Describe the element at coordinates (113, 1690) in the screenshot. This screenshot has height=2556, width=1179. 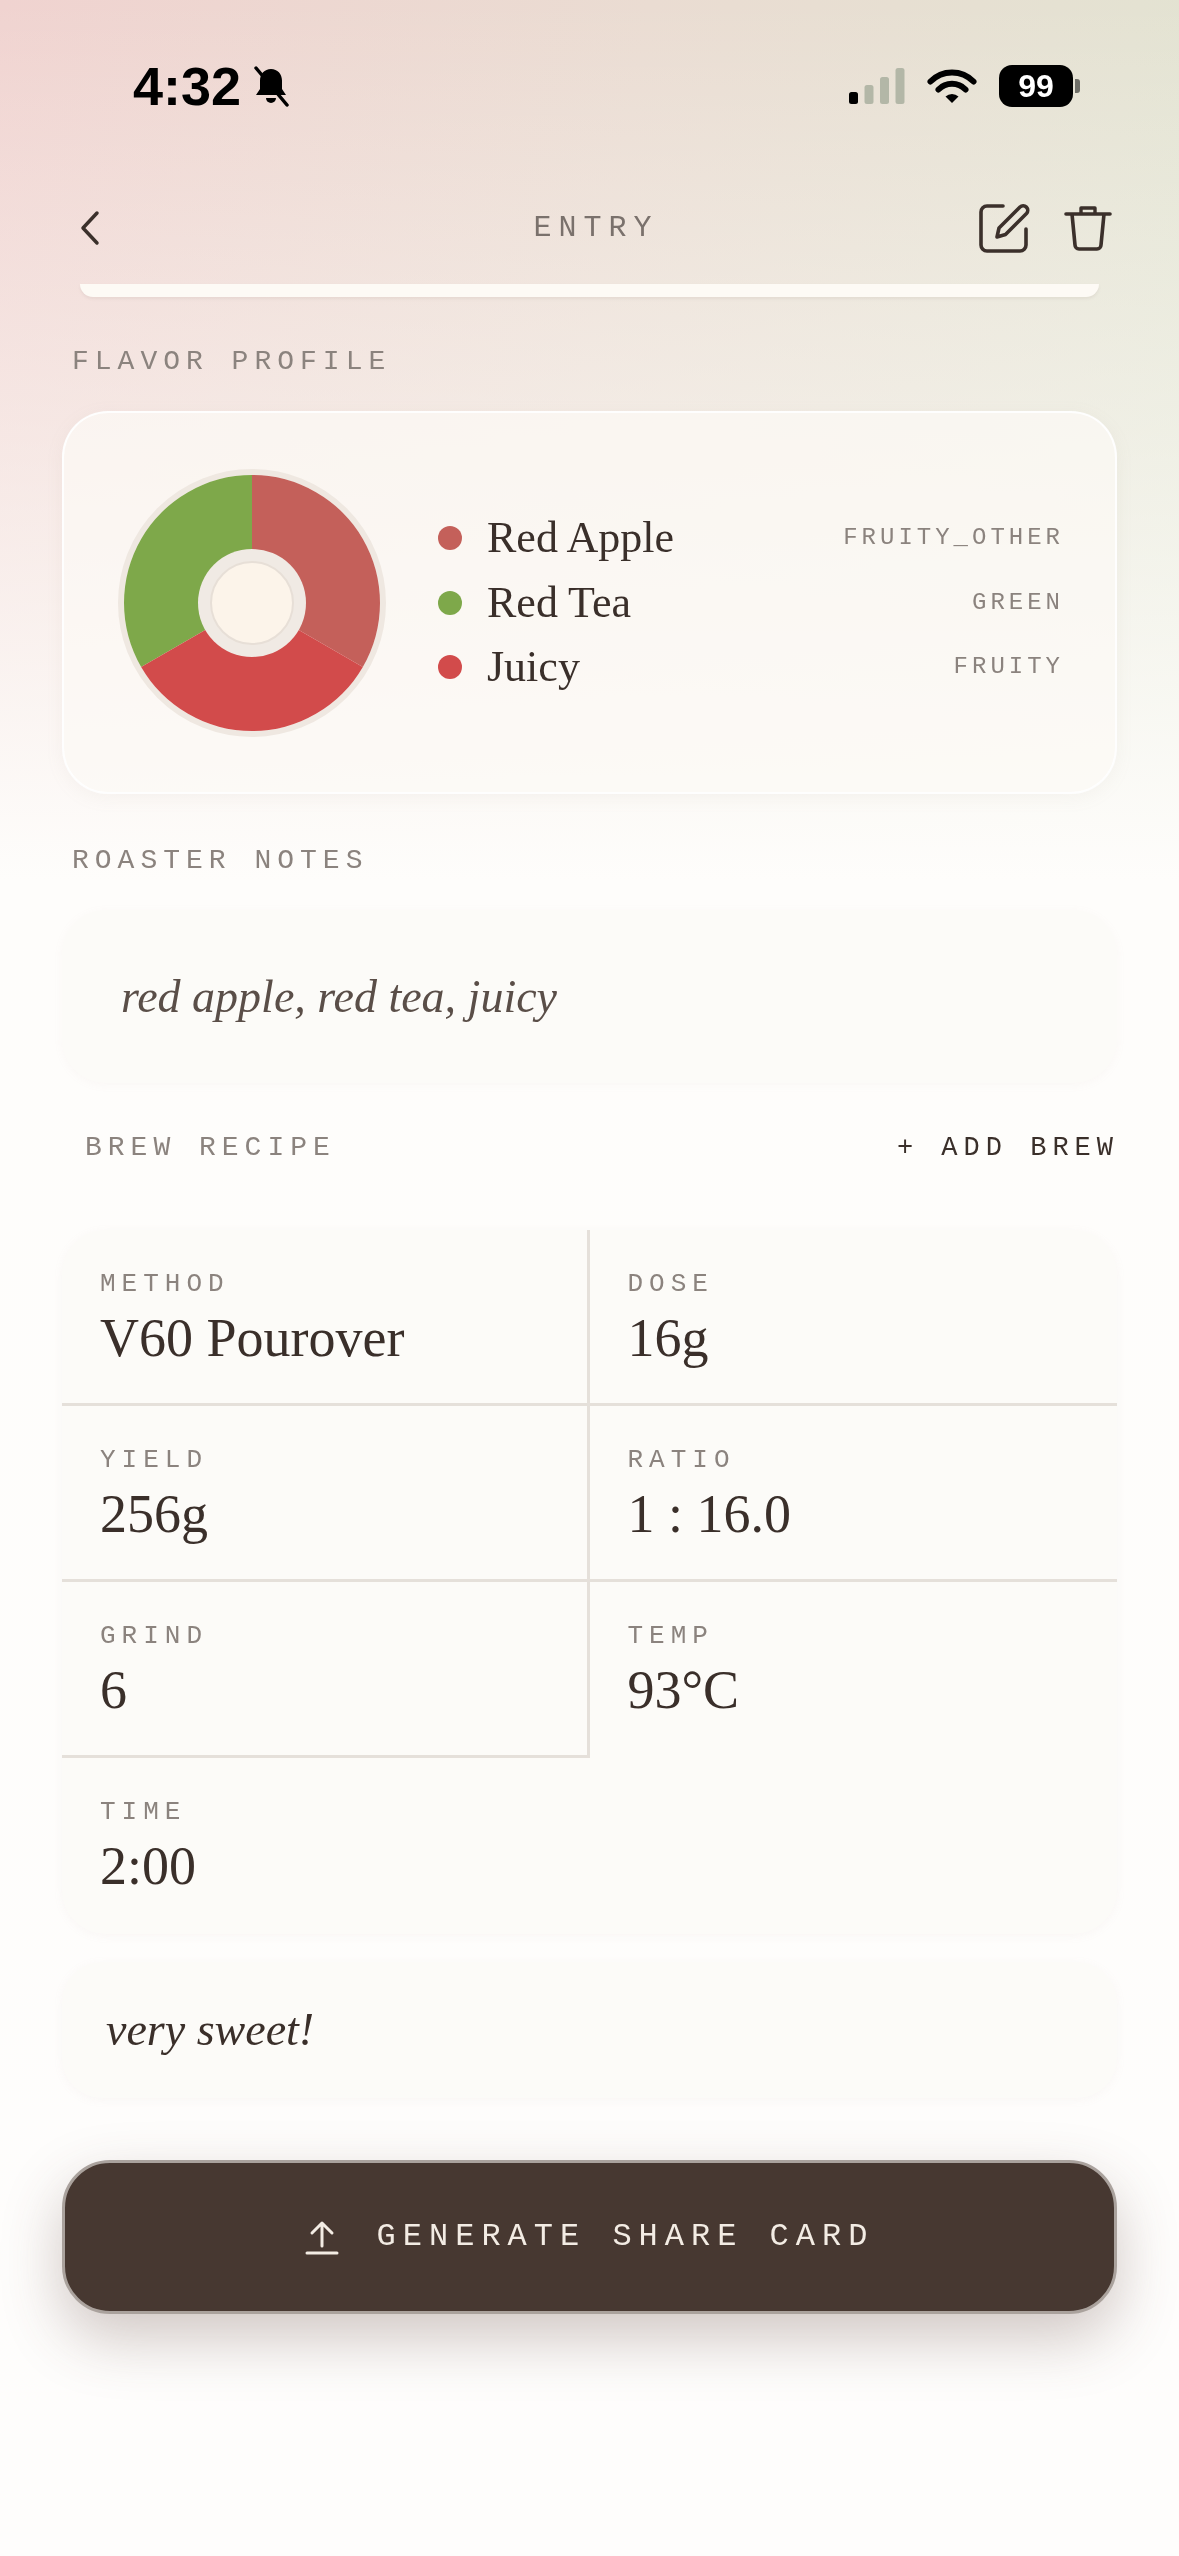
I see `field-value: 6` at that location.